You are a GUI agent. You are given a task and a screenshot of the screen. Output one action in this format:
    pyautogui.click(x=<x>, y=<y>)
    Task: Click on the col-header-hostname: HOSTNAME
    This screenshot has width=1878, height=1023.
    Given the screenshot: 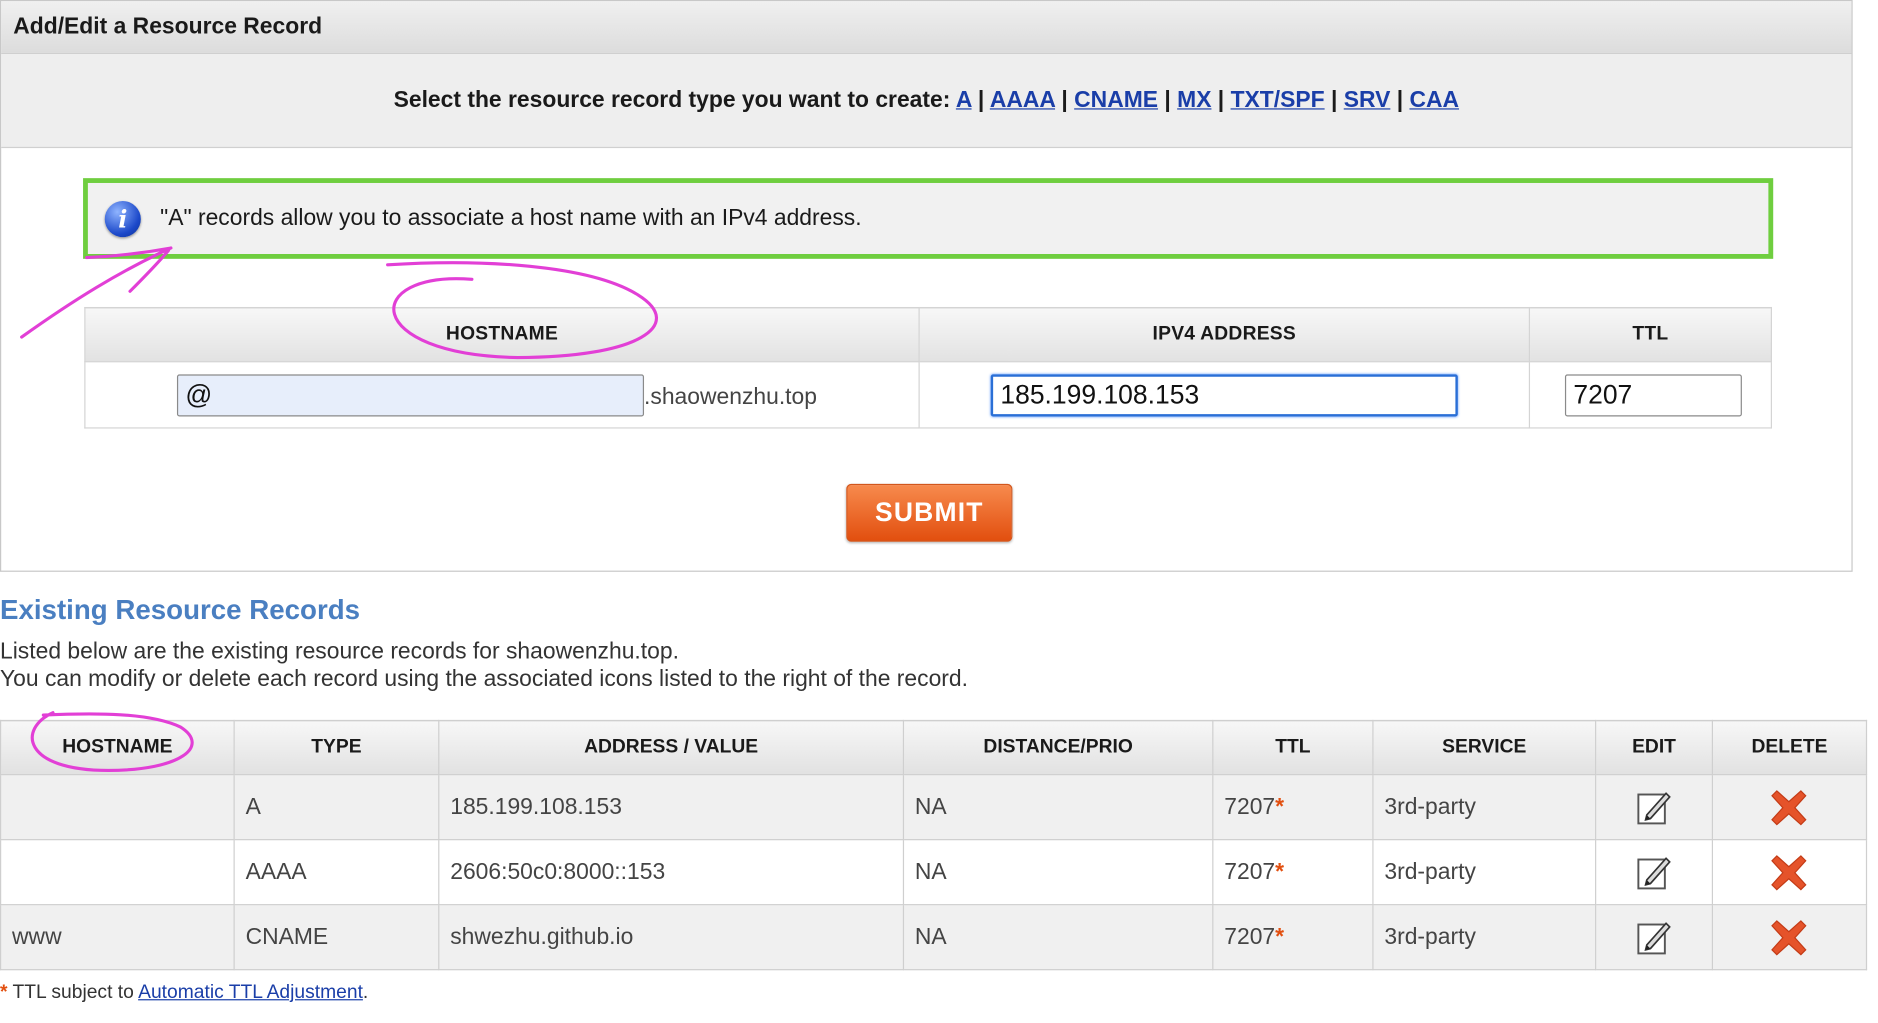 What is the action you would take?
    pyautogui.click(x=117, y=747)
    